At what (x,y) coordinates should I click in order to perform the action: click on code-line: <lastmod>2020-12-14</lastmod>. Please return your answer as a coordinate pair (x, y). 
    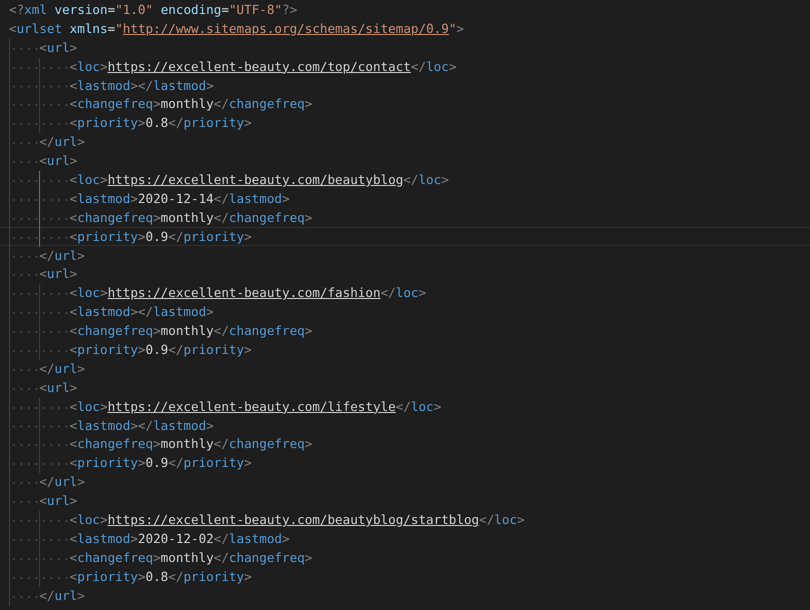
    Looking at the image, I should click on (405, 198).